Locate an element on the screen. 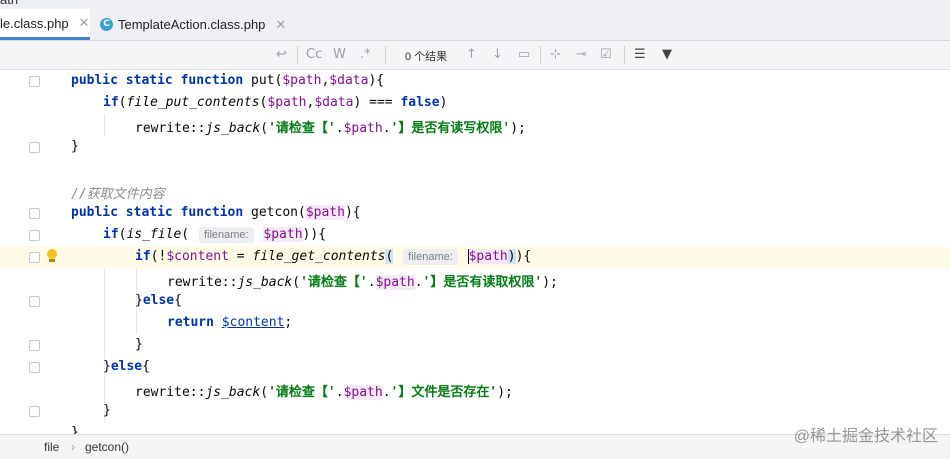 Image resolution: width=950 pixels, height=459 pixels. code-text: if(is_file( filename: $path)){ is located at coordinates (215, 235).